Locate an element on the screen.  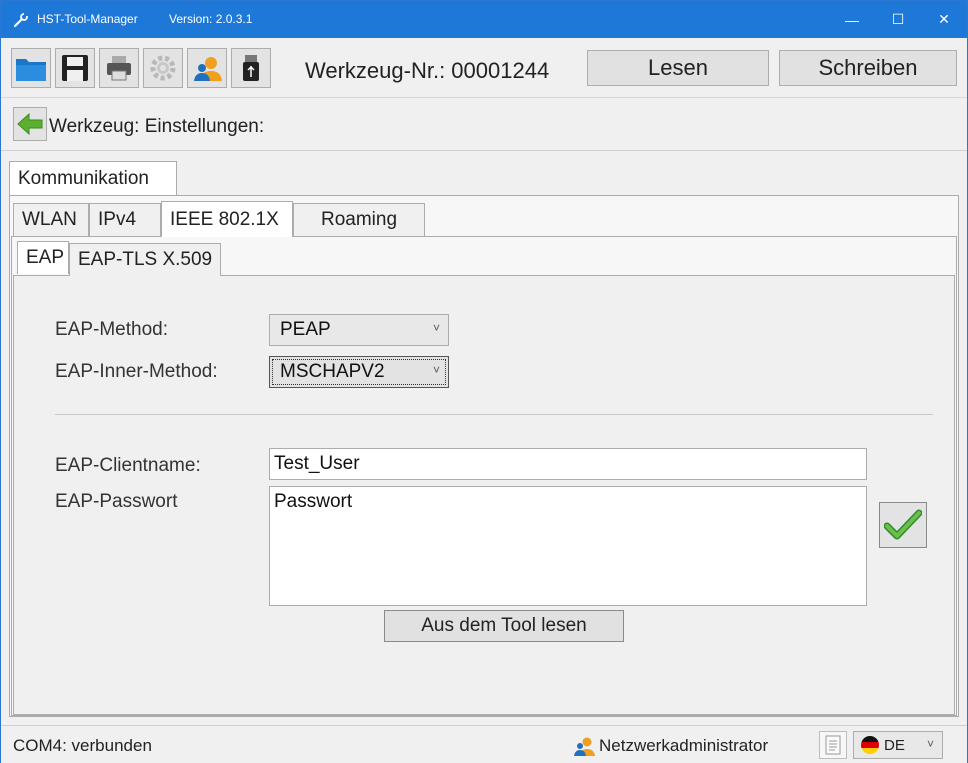
print-button is located at coordinates (119, 68).